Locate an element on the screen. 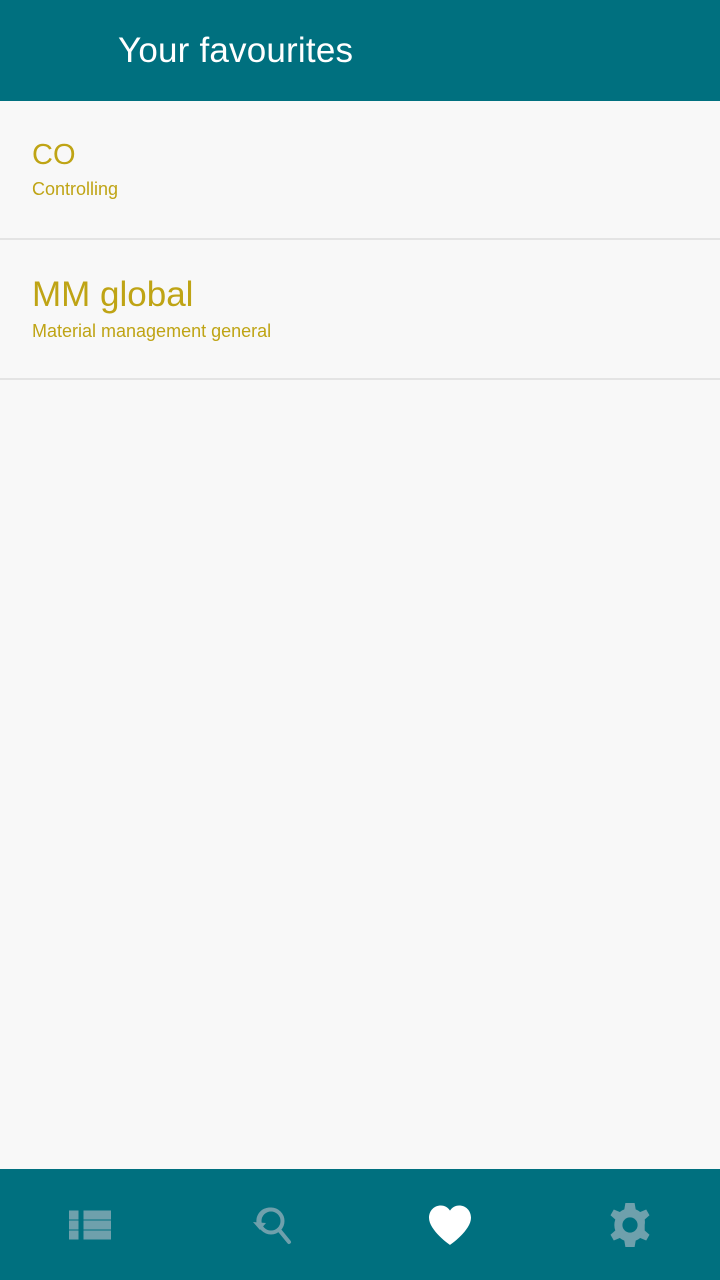 Image resolution: width=720 pixels, height=1280 pixels. nav-tab-search-history is located at coordinates (270, 1224).